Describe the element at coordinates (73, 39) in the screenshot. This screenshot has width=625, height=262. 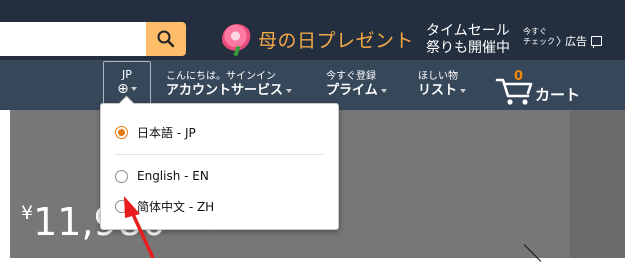
I see `search-input` at that location.